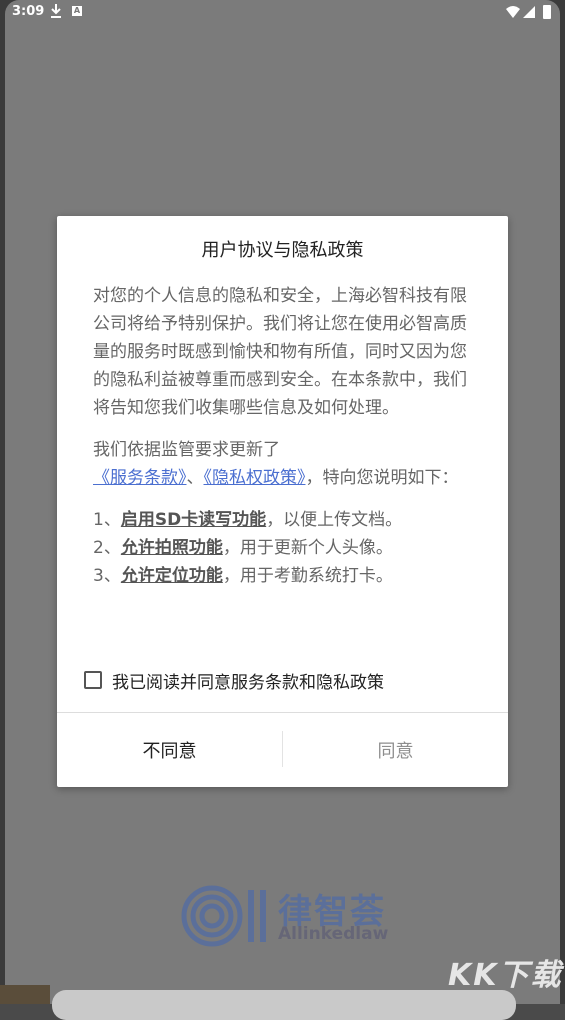 The height and width of the screenshot is (1020, 565). What do you see at coordinates (333, 934) in the screenshot?
I see `logo-english-text: Allinkedlaw` at bounding box center [333, 934].